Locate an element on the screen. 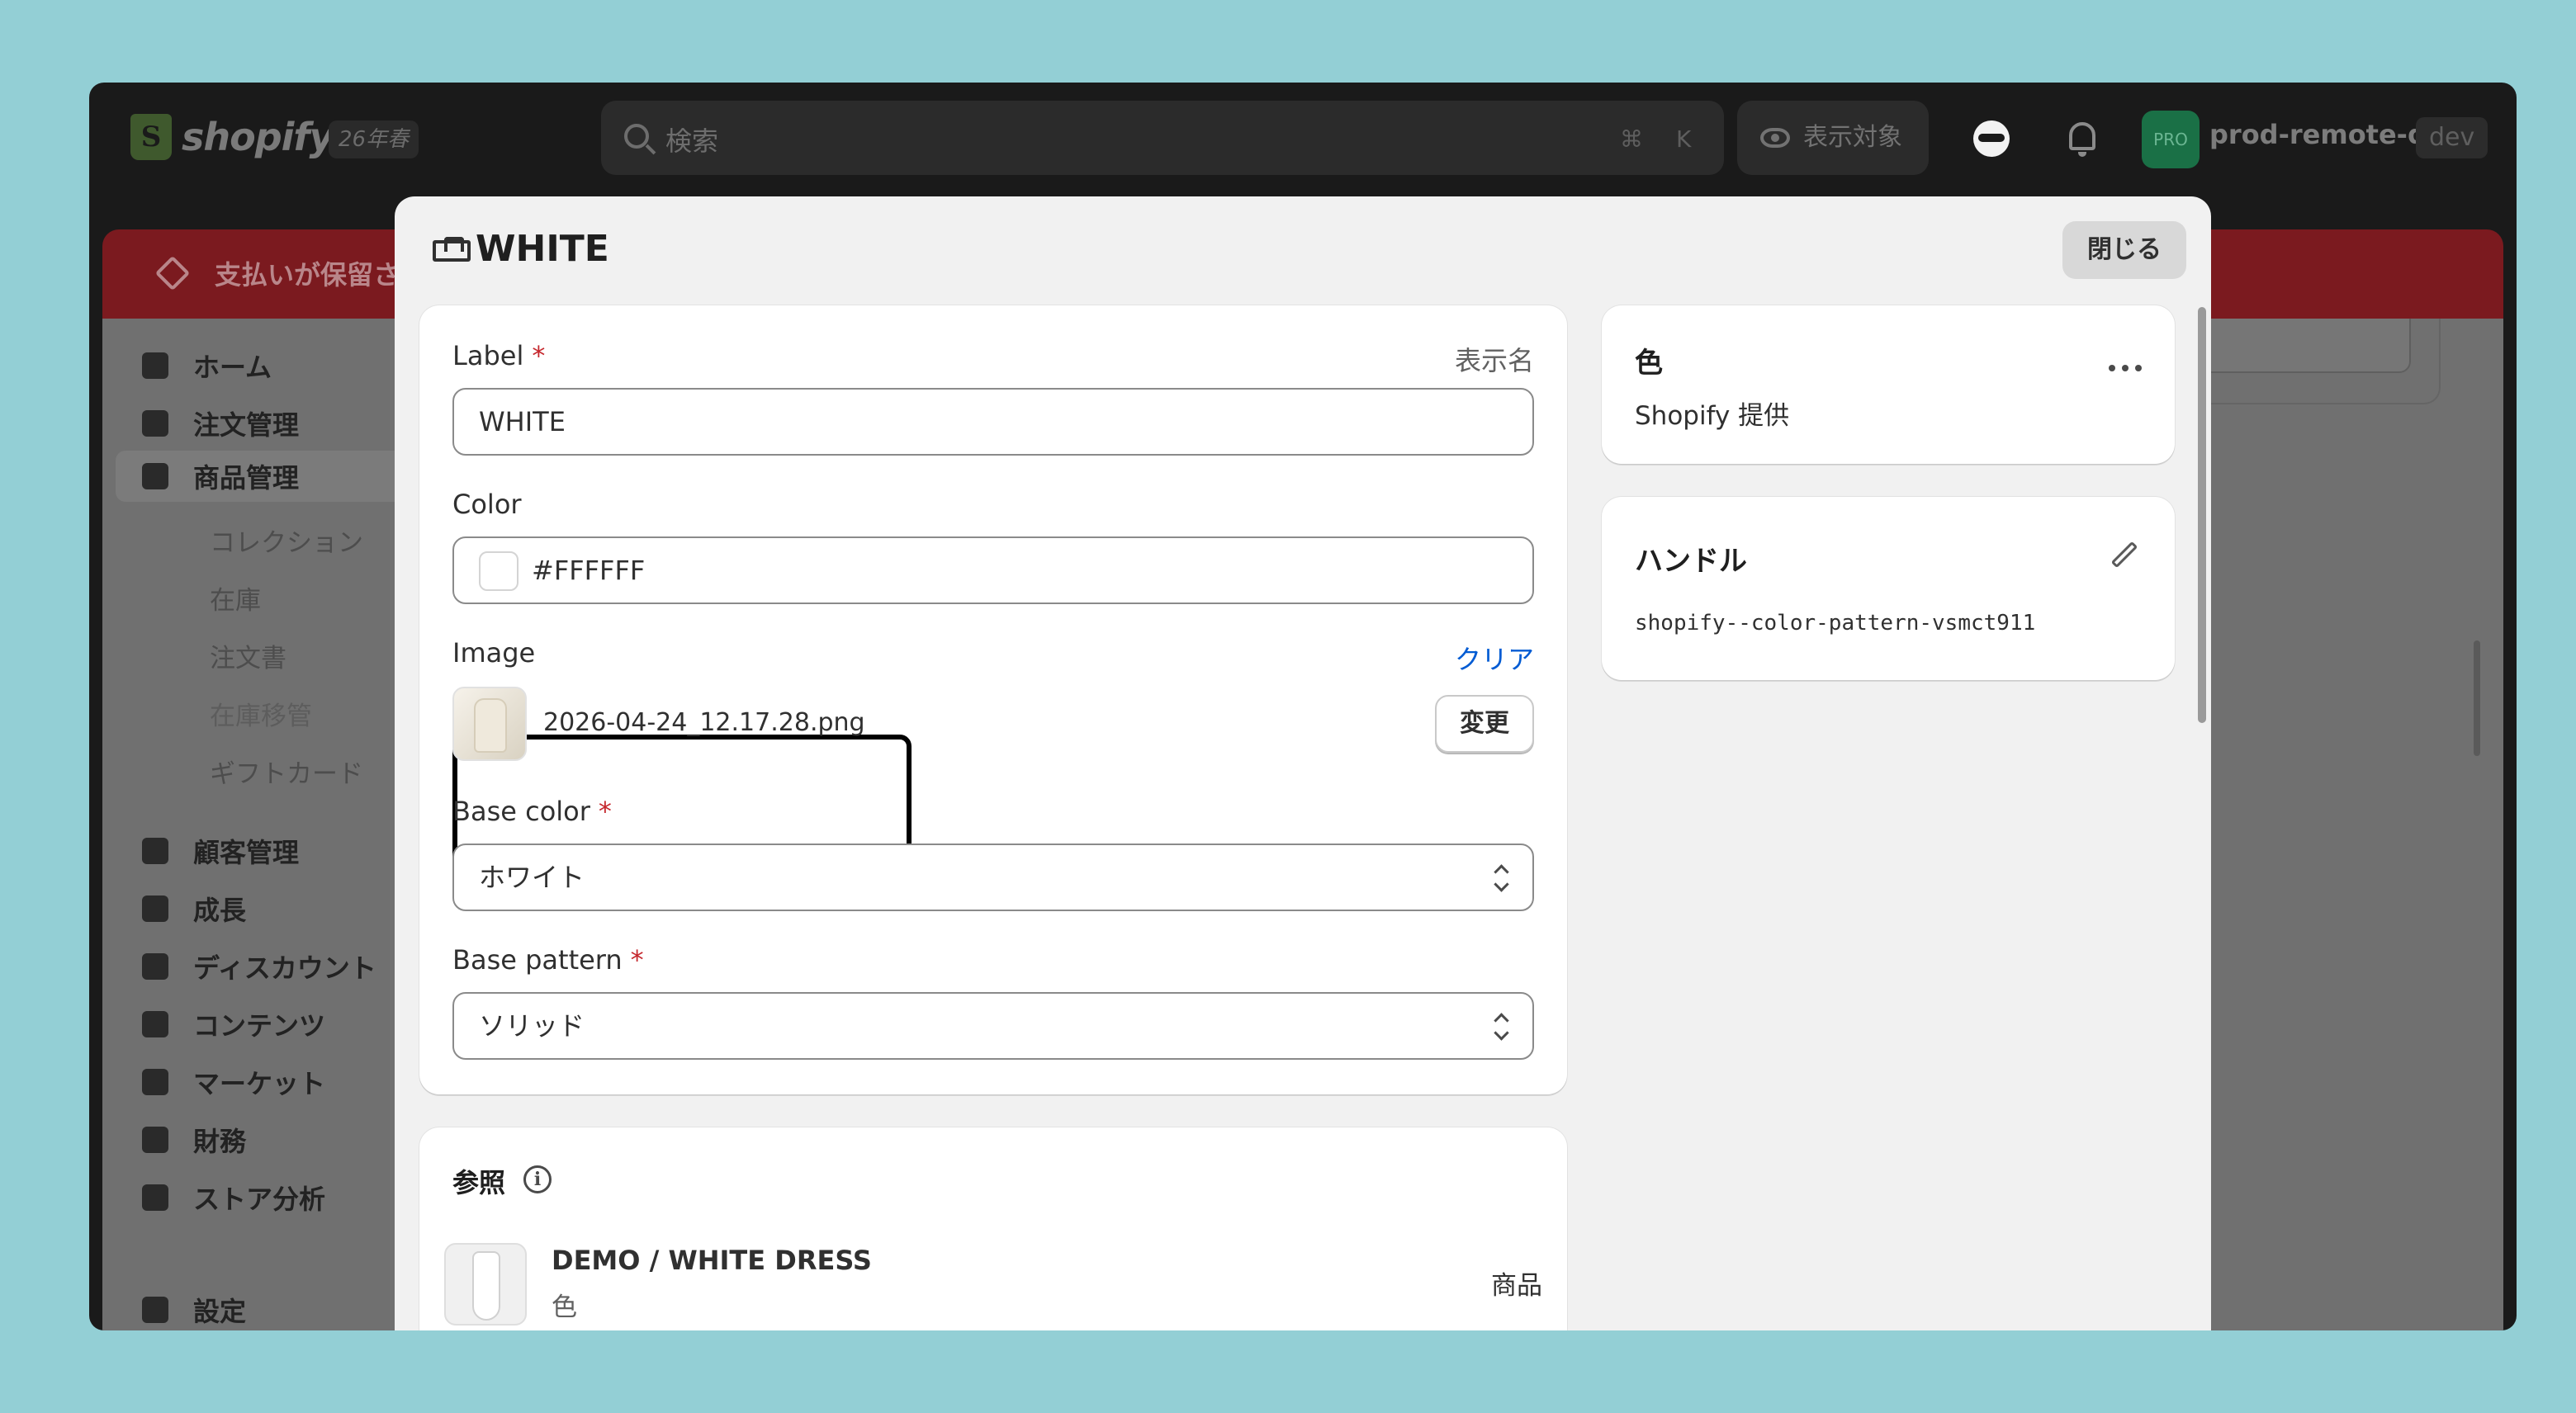  definition-card: 色 Shopify 提供 is located at coordinates (1888, 385).